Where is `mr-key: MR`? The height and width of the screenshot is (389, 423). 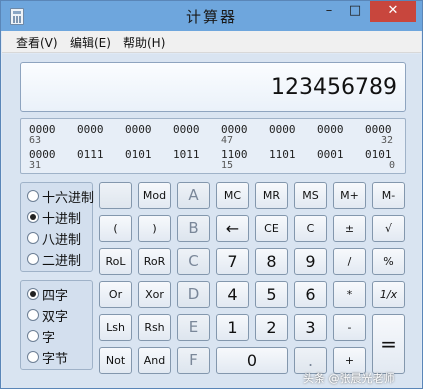 mr-key: MR is located at coordinates (271, 195).